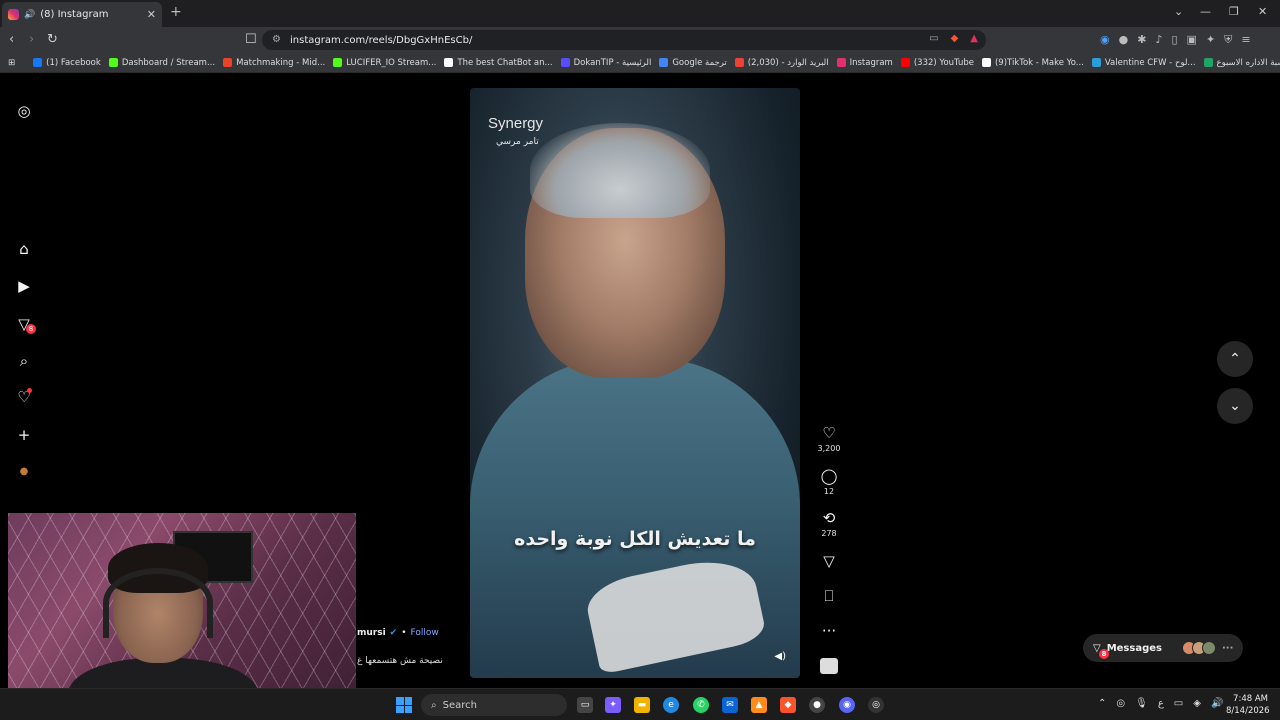 The image size is (1280, 720). Describe the element at coordinates (31, 39) in the screenshot. I see `forward-icon: ›` at that location.